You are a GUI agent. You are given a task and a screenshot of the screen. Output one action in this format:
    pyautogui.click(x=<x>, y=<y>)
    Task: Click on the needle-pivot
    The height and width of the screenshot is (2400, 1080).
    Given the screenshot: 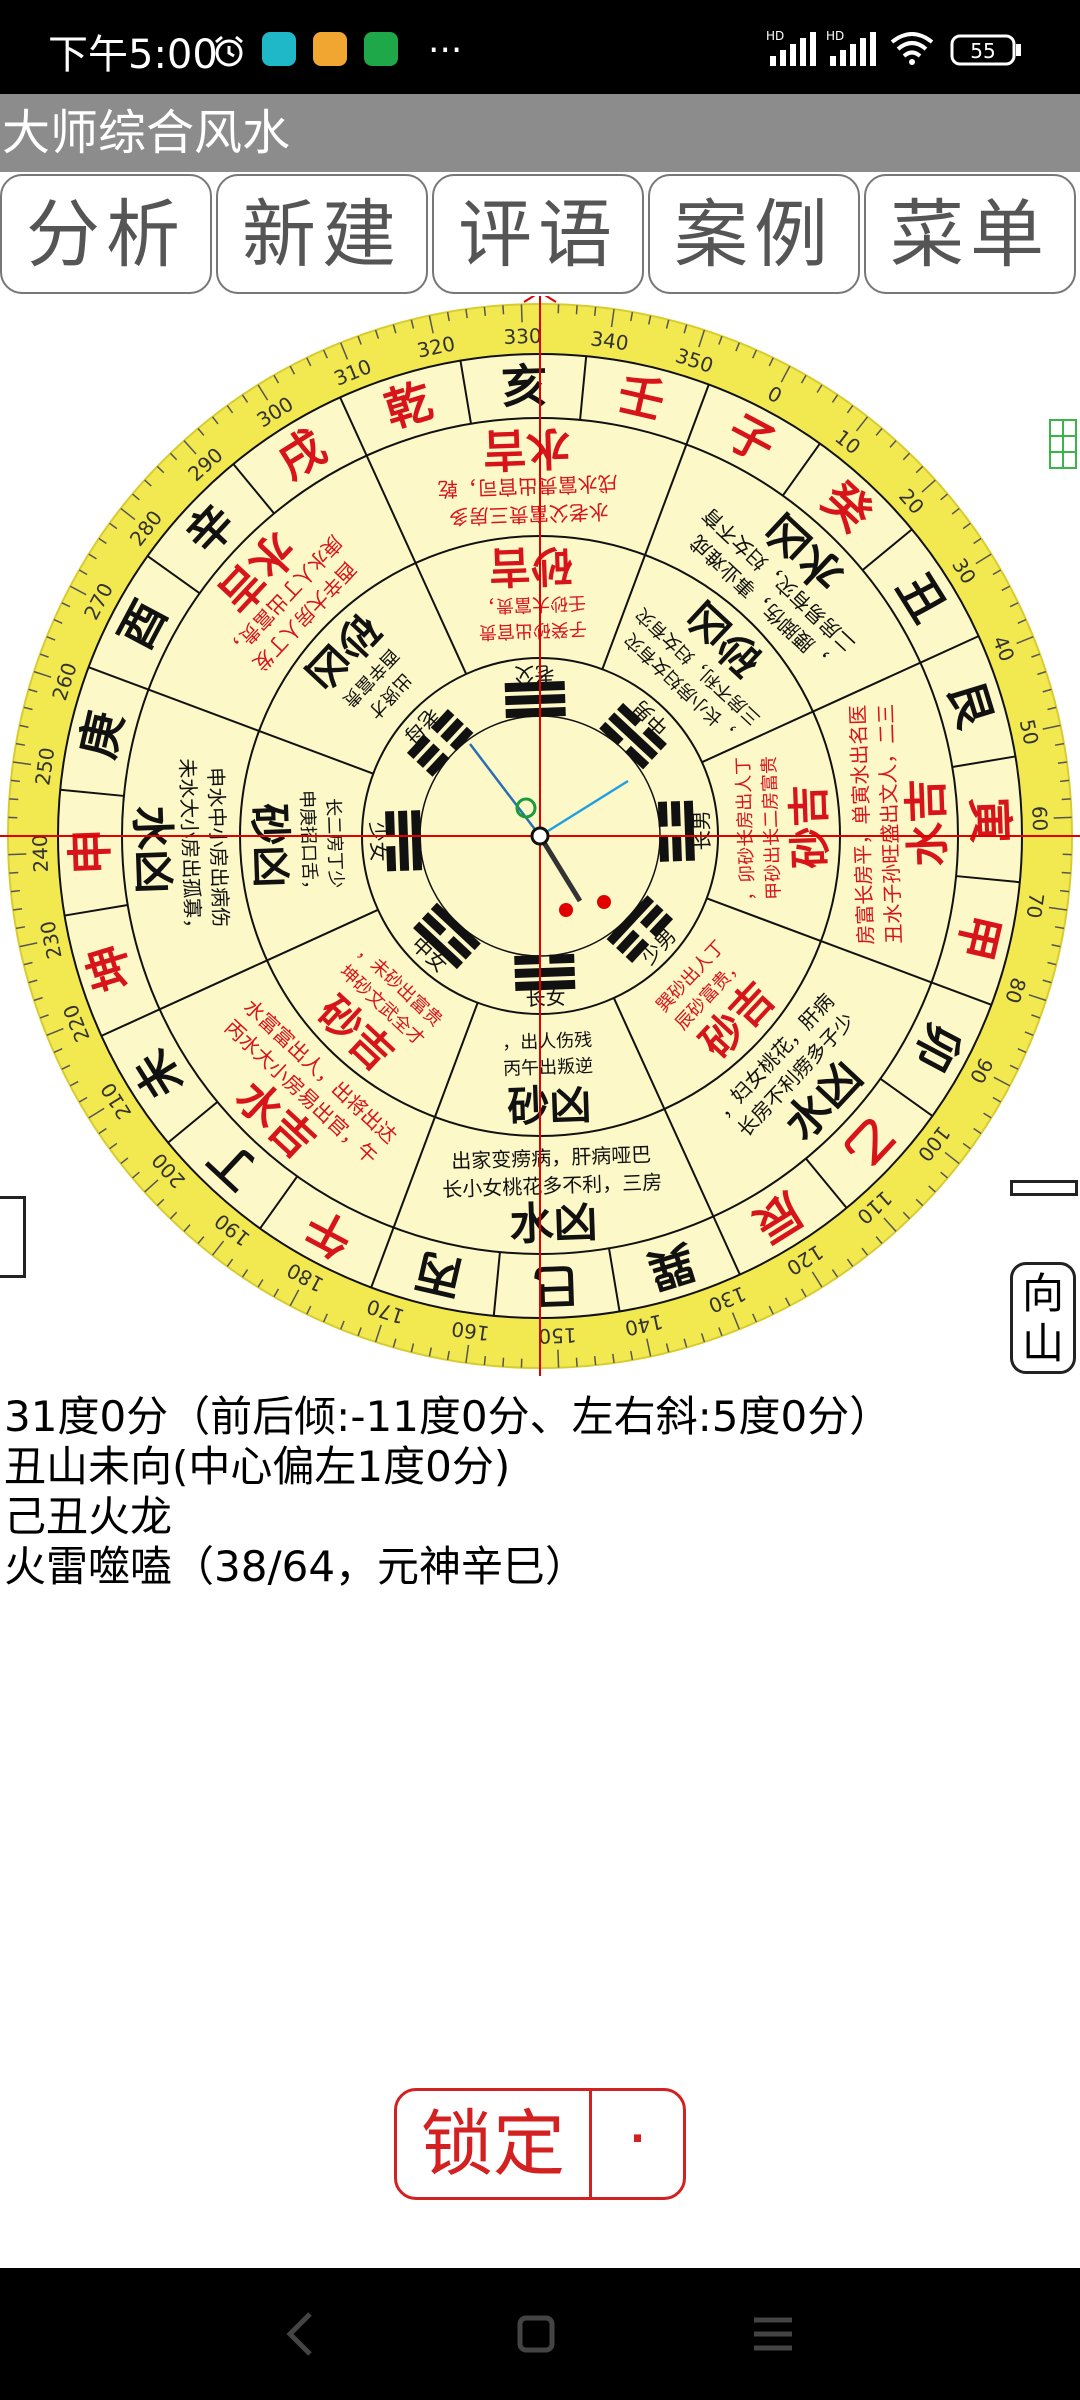 What is the action you would take?
    pyautogui.click(x=540, y=836)
    